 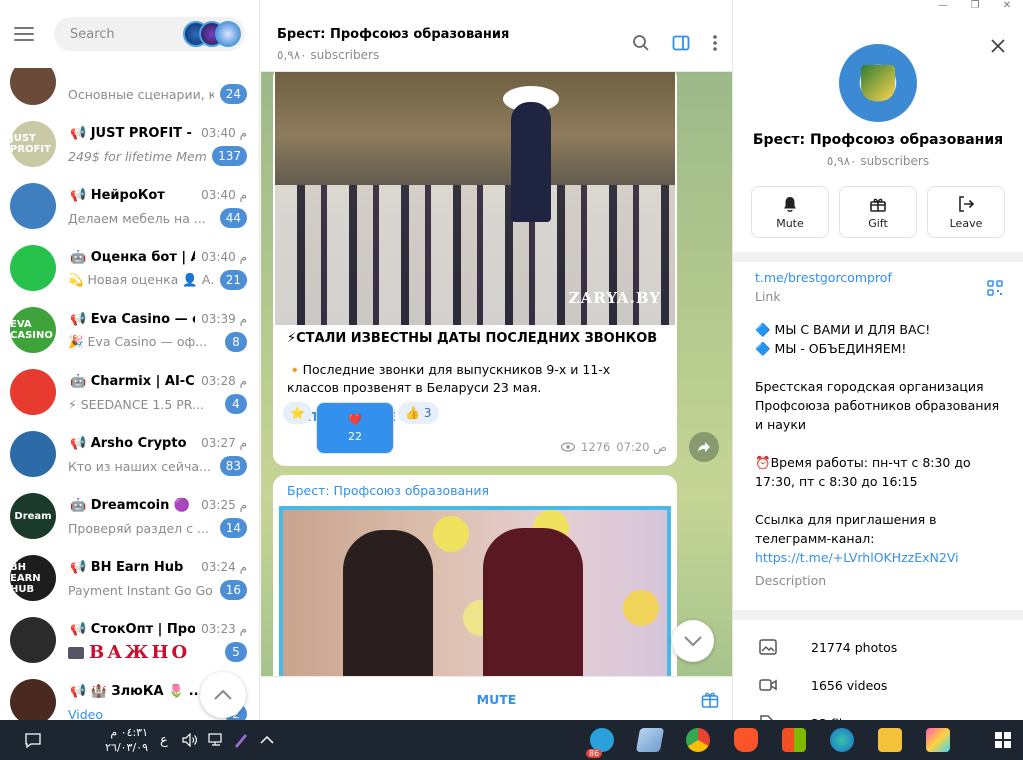 I want to click on share-button, so click(x=704, y=447).